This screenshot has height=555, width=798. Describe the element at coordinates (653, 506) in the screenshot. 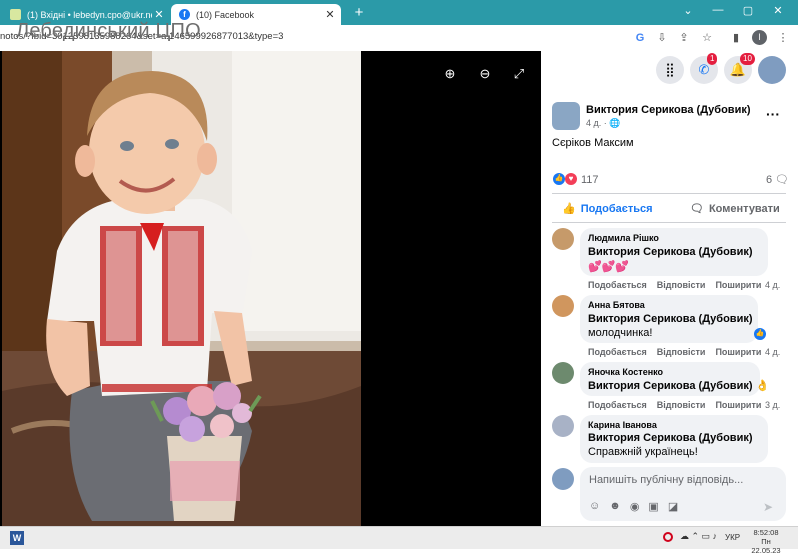

I see `gif-icon: ▣` at that location.